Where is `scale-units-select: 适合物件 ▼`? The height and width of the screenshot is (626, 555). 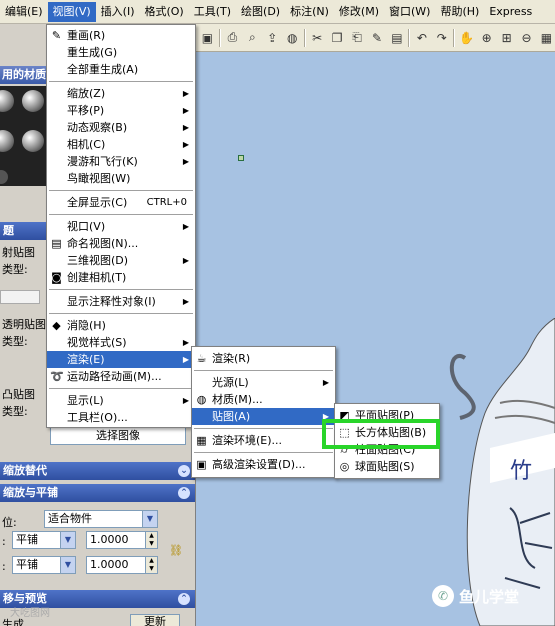 scale-units-select: 适合物件 ▼ is located at coordinates (101, 519).